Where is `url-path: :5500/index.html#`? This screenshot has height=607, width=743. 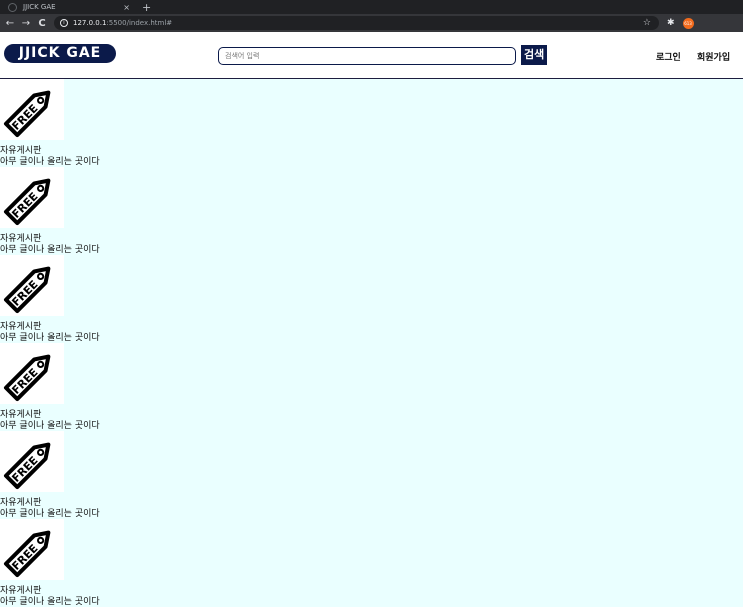
url-path: :5500/index.html# is located at coordinates (139, 23).